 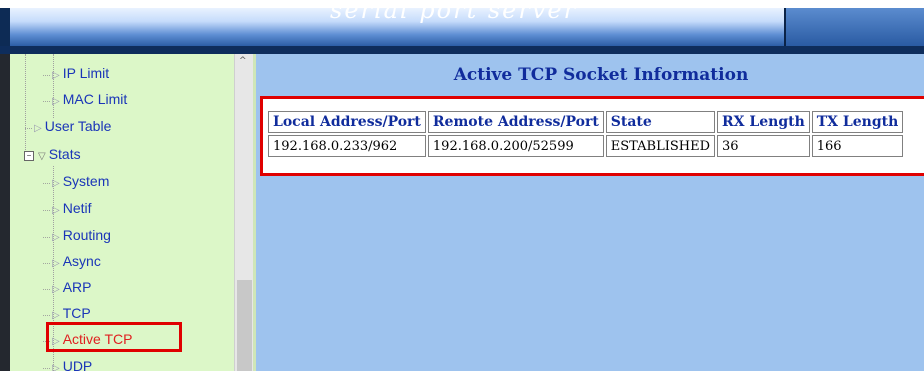 What do you see at coordinates (66, 313) in the screenshot?
I see `nav-item-tcp: ···· ▷ TCP` at bounding box center [66, 313].